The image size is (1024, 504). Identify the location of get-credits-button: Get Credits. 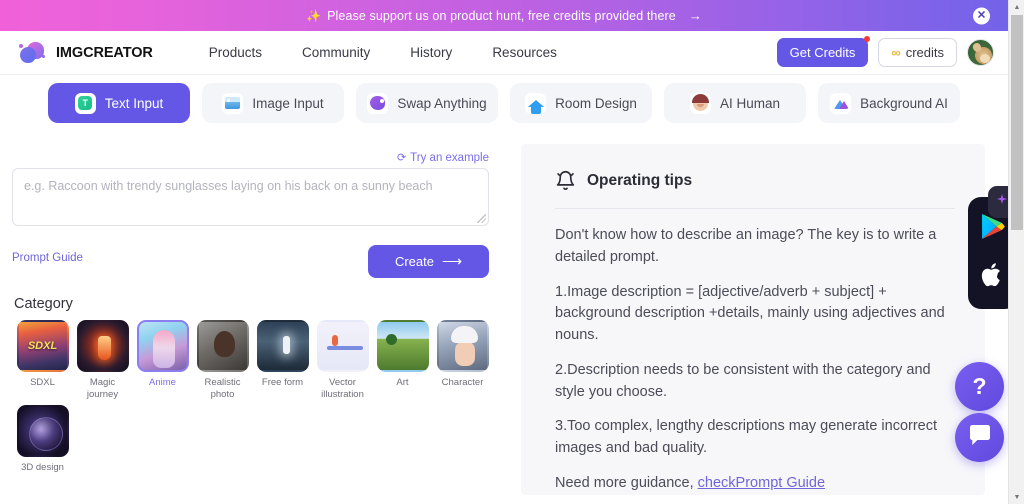
(823, 51).